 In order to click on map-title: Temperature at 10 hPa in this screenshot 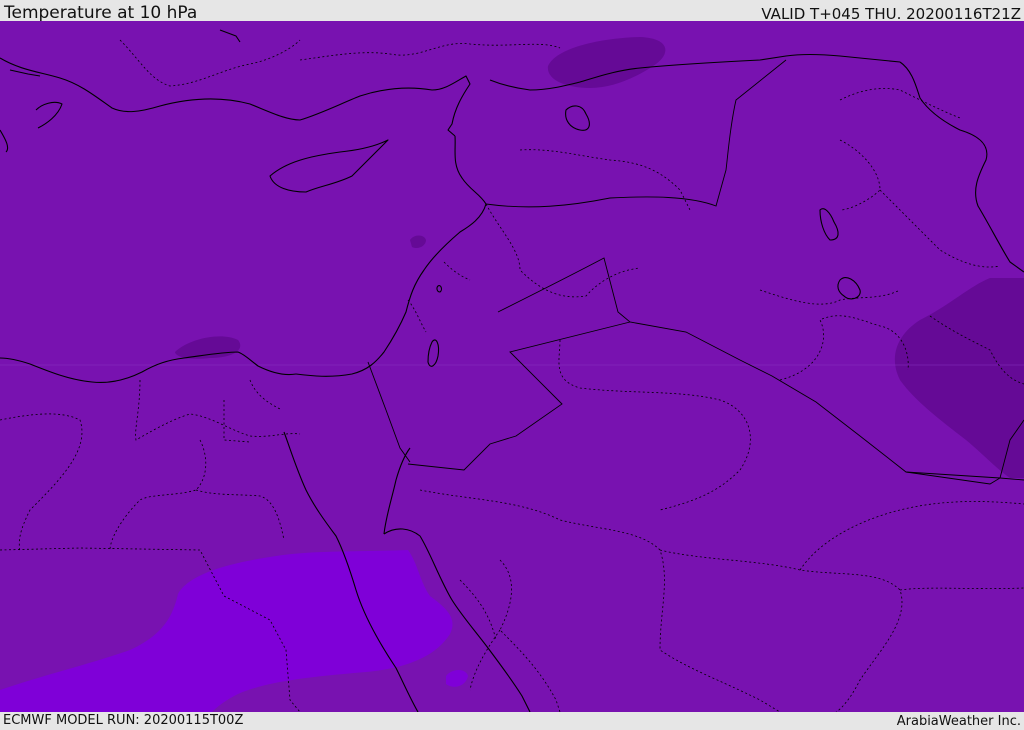, I will do `click(101, 13)`.